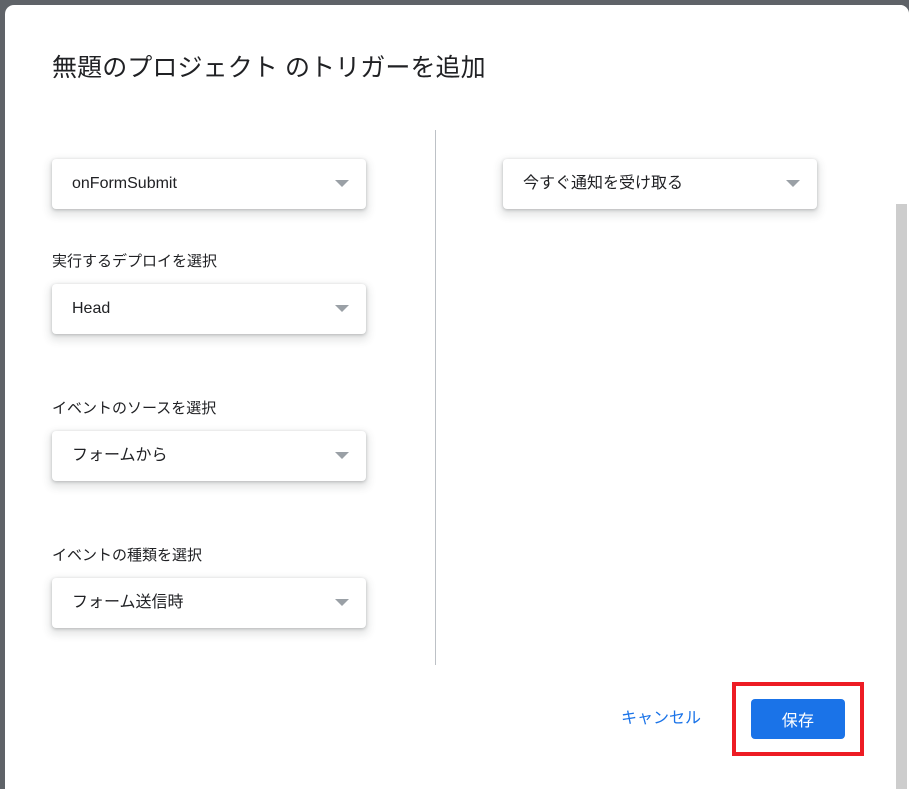  What do you see at coordinates (193, 309) in the screenshot?
I see `deployment-select-value: Head` at bounding box center [193, 309].